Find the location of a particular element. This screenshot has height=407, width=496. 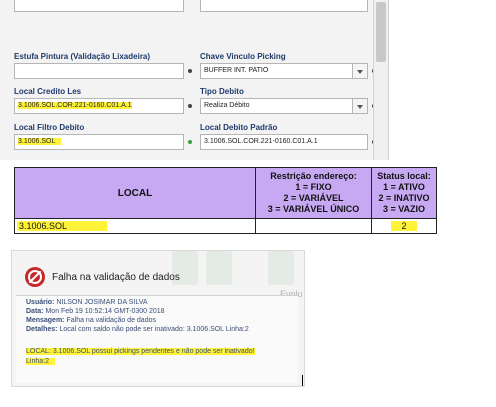

label-tipo-debito: Tipo Debito is located at coordinates (222, 91).